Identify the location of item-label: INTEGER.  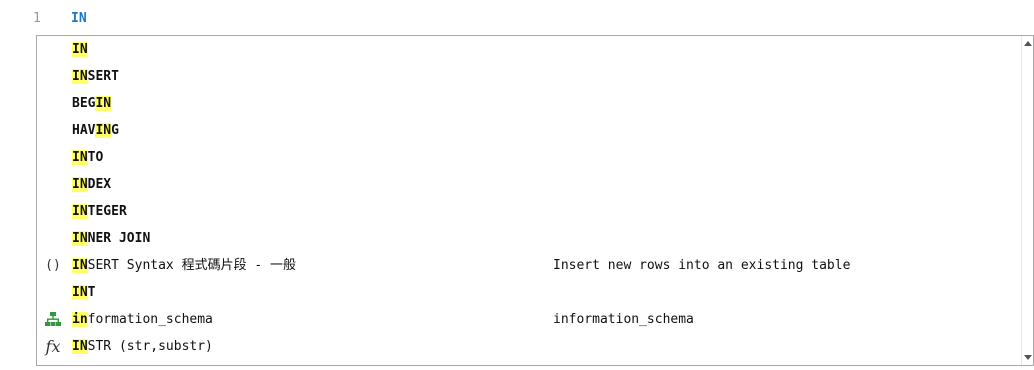
(99, 211).